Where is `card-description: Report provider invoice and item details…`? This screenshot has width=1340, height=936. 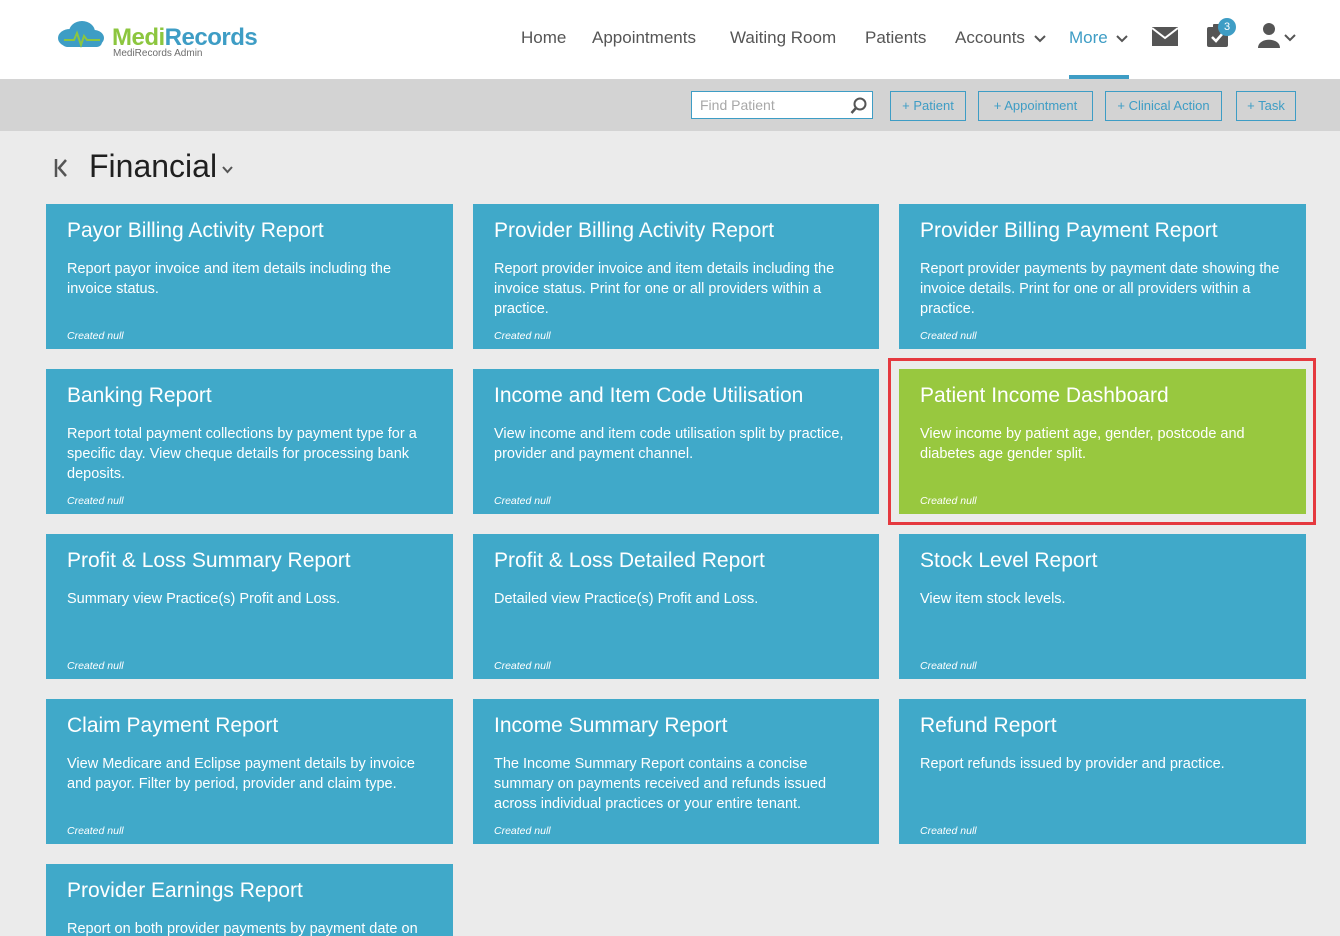 card-description: Report provider invoice and item details… is located at coordinates (664, 289).